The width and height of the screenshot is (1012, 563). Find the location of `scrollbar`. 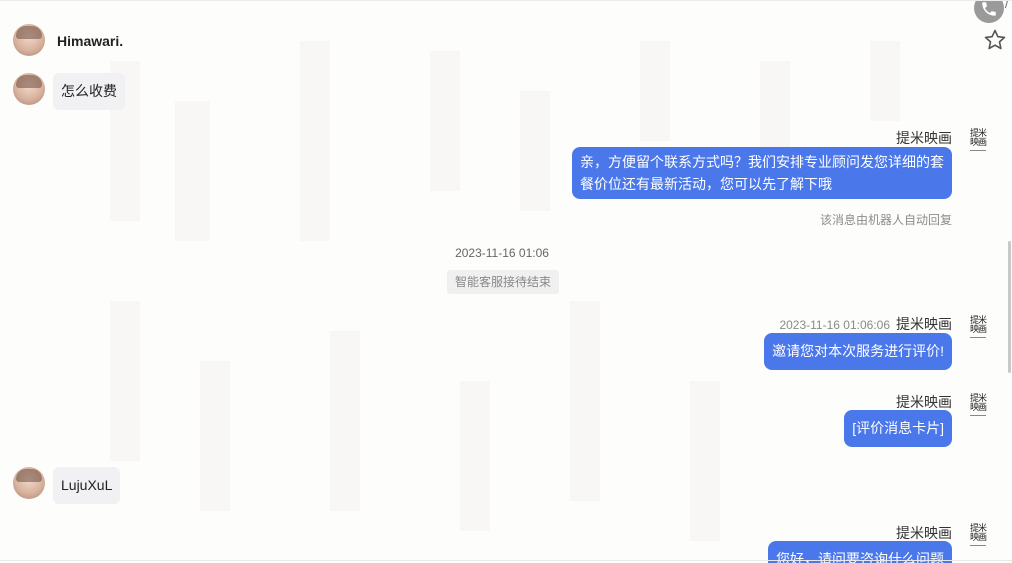

scrollbar is located at coordinates (1009, 307).